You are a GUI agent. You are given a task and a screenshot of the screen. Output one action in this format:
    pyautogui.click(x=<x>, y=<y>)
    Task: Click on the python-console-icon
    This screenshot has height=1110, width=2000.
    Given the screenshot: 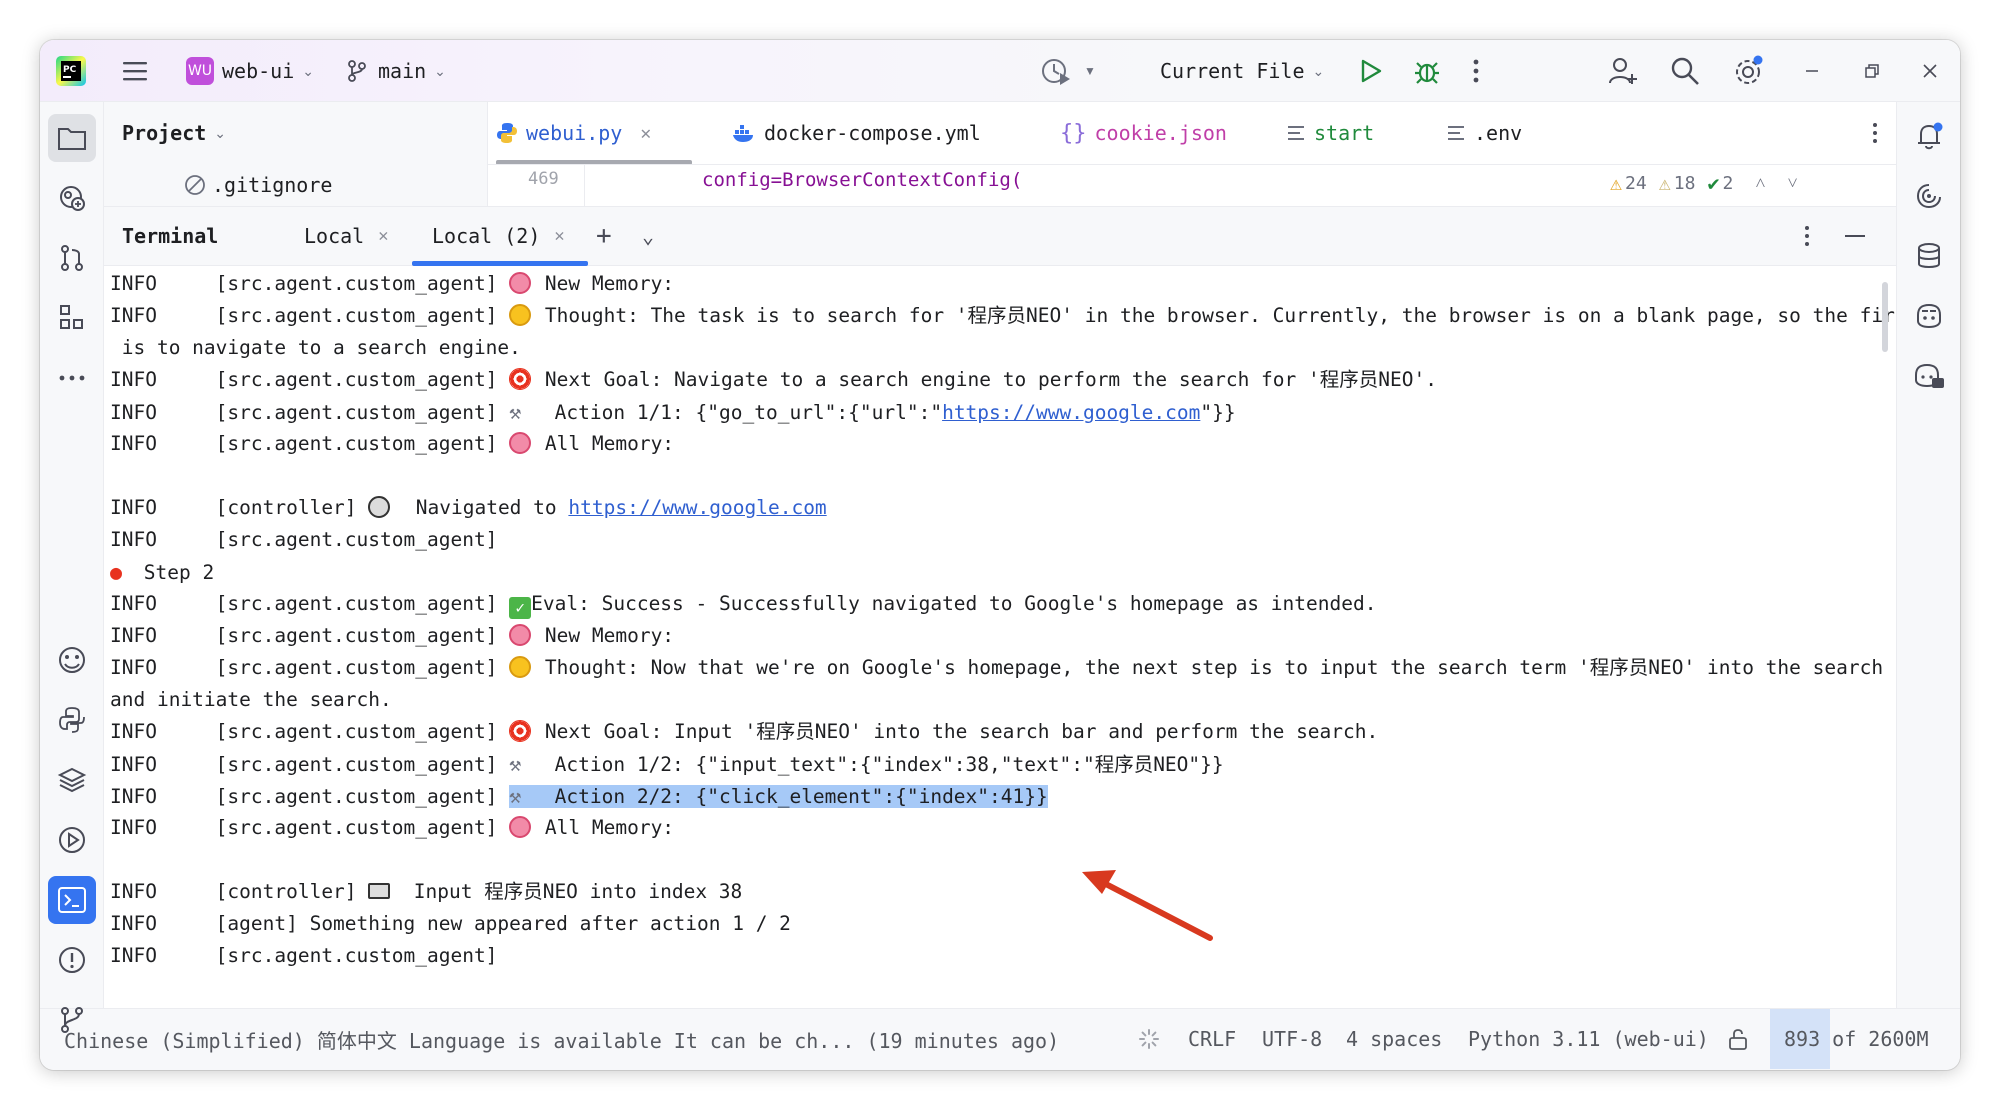 What is the action you would take?
    pyautogui.click(x=72, y=720)
    